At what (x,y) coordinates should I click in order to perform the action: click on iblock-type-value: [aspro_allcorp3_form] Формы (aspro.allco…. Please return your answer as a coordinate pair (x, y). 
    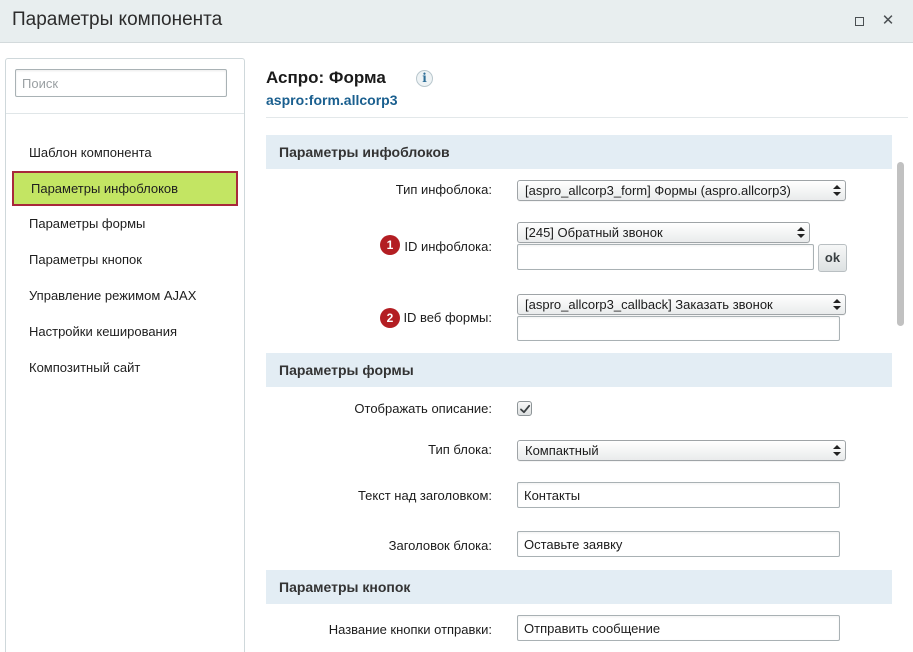
    Looking at the image, I should click on (658, 190).